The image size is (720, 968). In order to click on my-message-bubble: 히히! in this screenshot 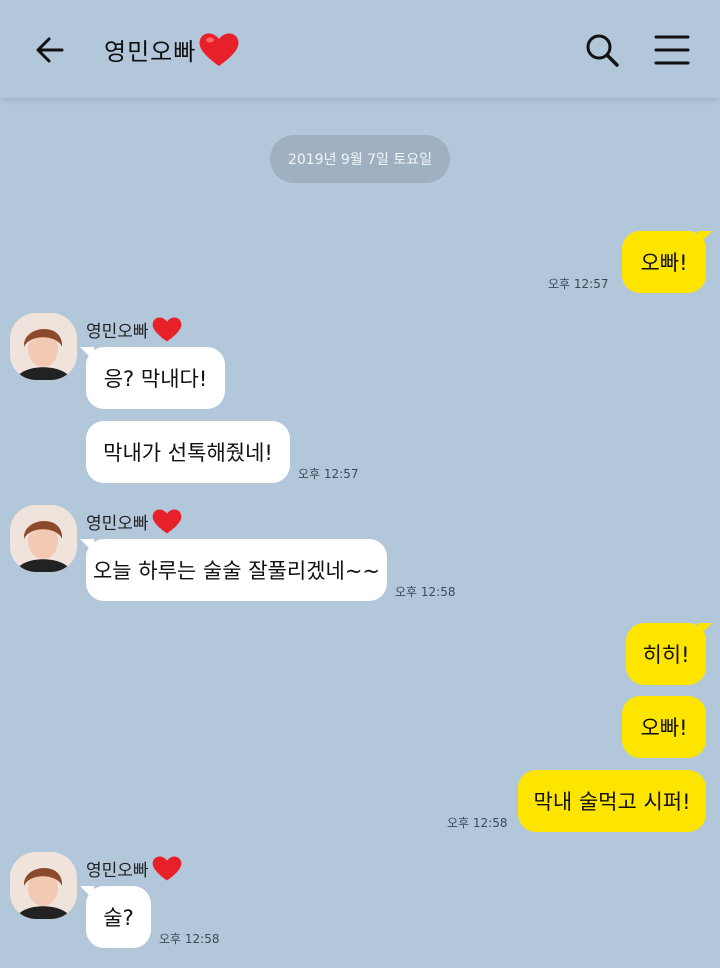, I will do `click(669, 654)`.